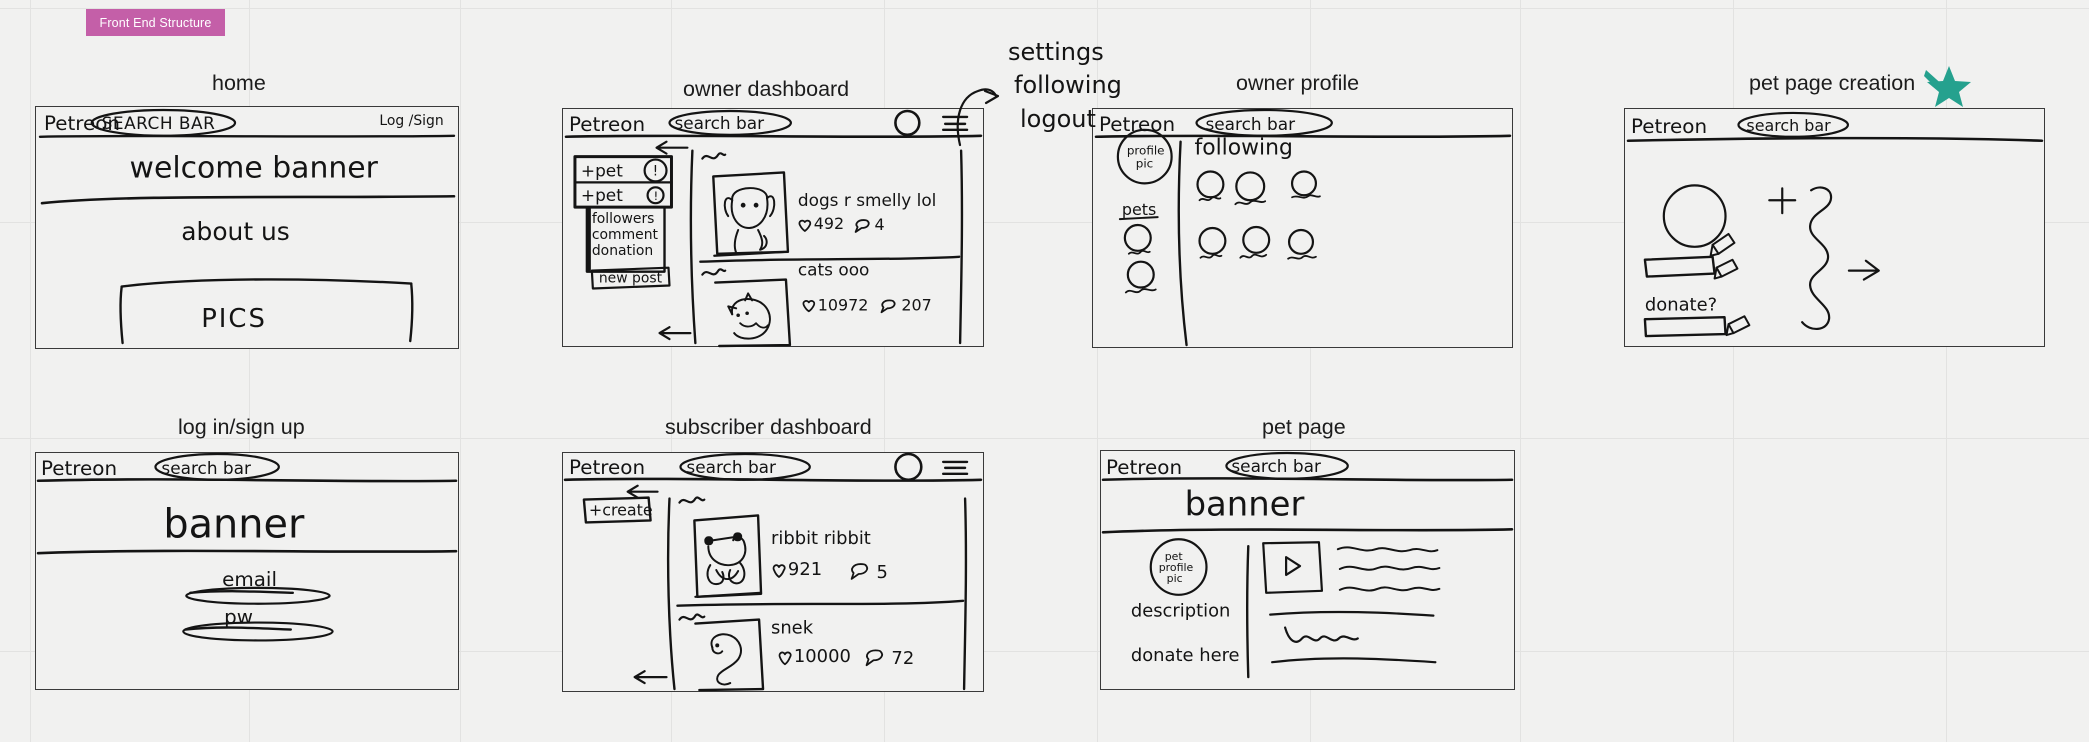 The image size is (2089, 742). I want to click on svg-text: 10972, so click(843, 304).